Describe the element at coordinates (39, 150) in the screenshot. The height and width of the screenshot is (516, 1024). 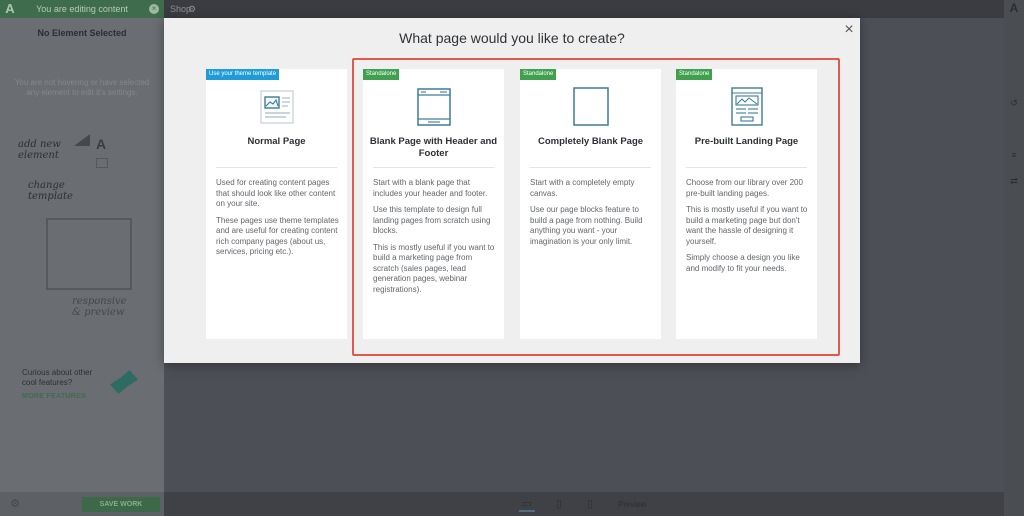
I see `doodle-add-element: add new element` at that location.